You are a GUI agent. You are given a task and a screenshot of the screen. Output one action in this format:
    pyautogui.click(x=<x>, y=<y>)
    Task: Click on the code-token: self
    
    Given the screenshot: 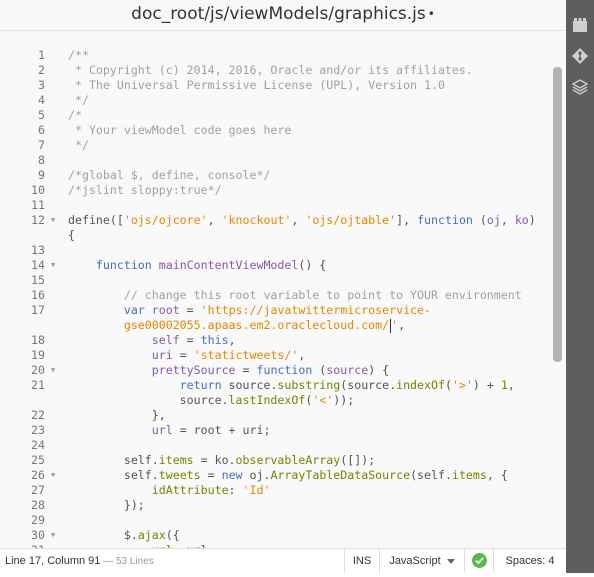 What is the action you would take?
    pyautogui.click(x=165, y=340)
    